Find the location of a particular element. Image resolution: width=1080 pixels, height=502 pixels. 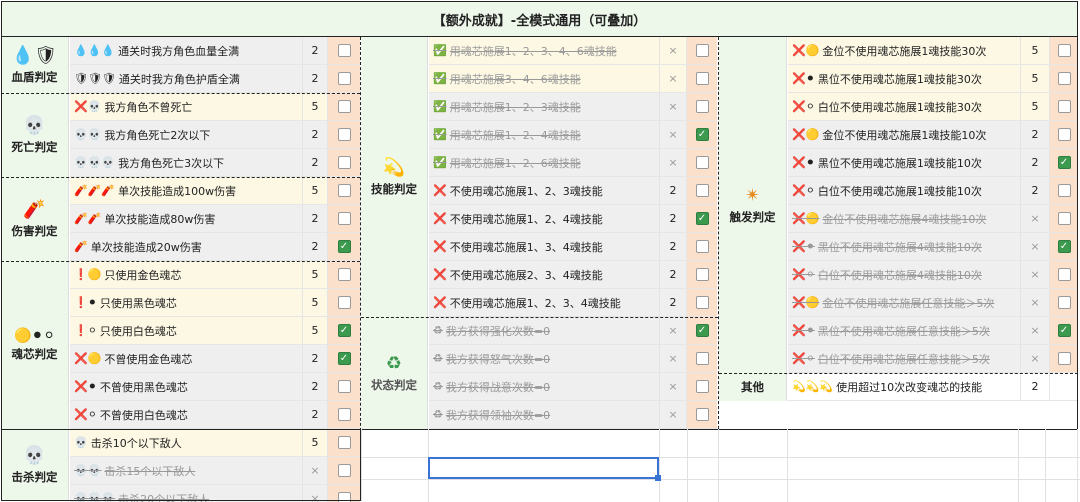

achievement-text: ✅ 用魂芯施展1、2、6魂技能 is located at coordinates (544, 162).